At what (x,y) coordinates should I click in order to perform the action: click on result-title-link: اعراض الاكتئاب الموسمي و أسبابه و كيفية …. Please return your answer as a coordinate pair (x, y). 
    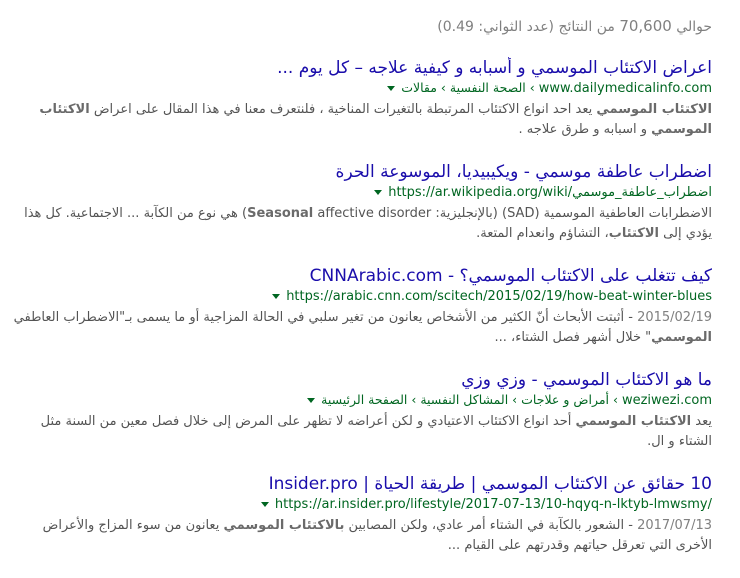
    Looking at the image, I should click on (362, 68).